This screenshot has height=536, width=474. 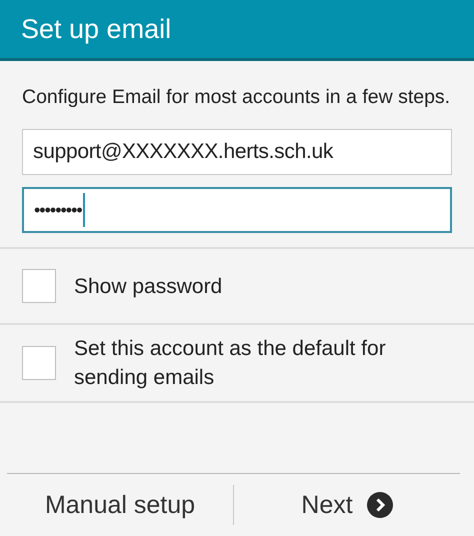 What do you see at coordinates (347, 505) in the screenshot?
I see `next-button: Next` at bounding box center [347, 505].